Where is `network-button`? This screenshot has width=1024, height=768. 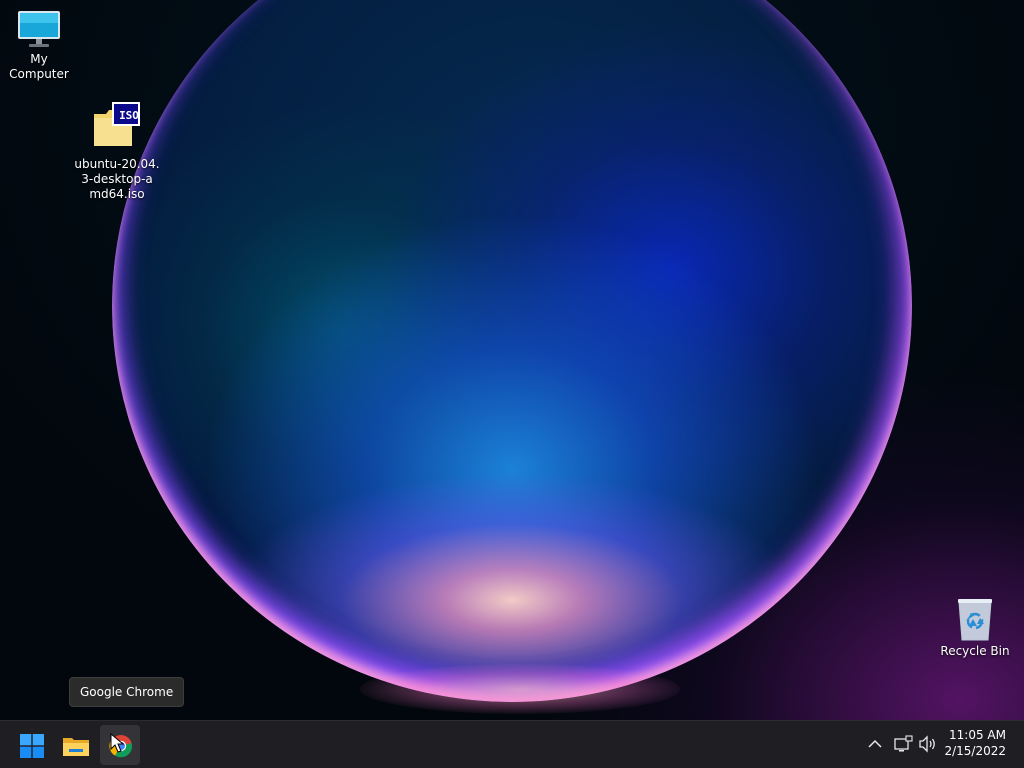 network-button is located at coordinates (903, 744).